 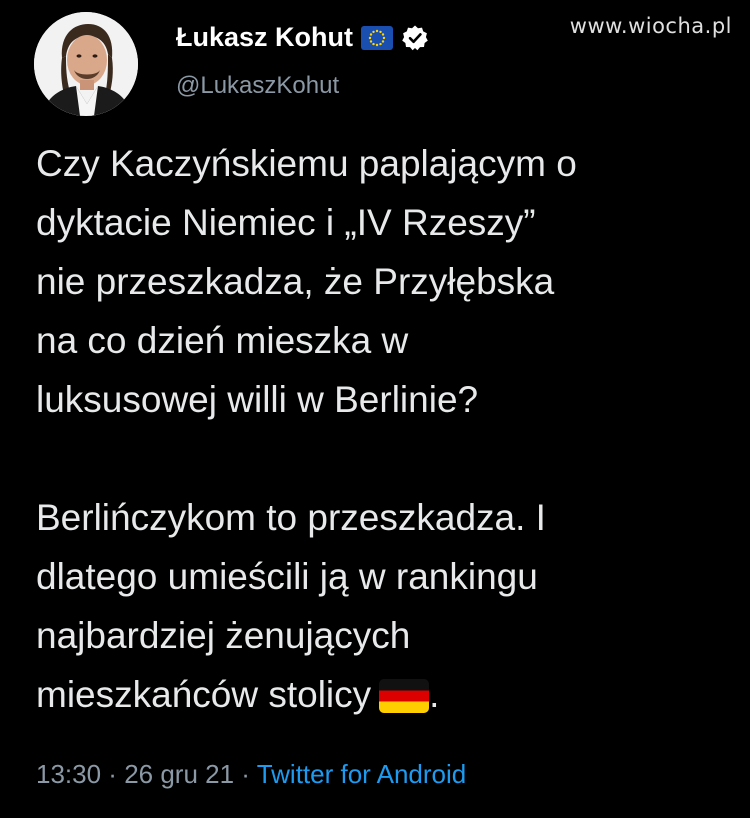 What do you see at coordinates (287, 576) in the screenshot?
I see `tweet-line: dlatego umieścili ją w rankingu` at bounding box center [287, 576].